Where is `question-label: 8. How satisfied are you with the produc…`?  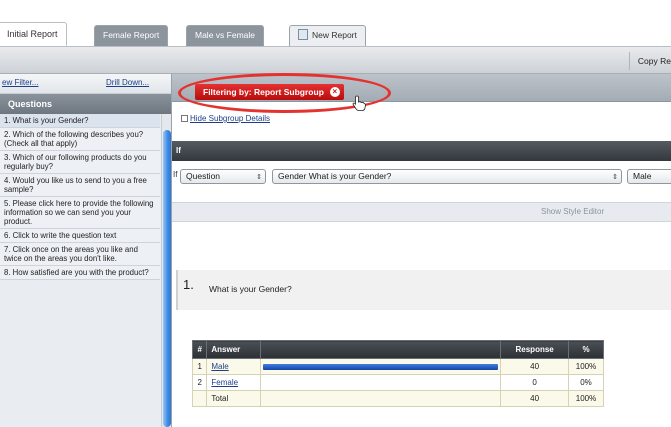
question-label: 8. How satisfied are you with the produc… is located at coordinates (76, 272).